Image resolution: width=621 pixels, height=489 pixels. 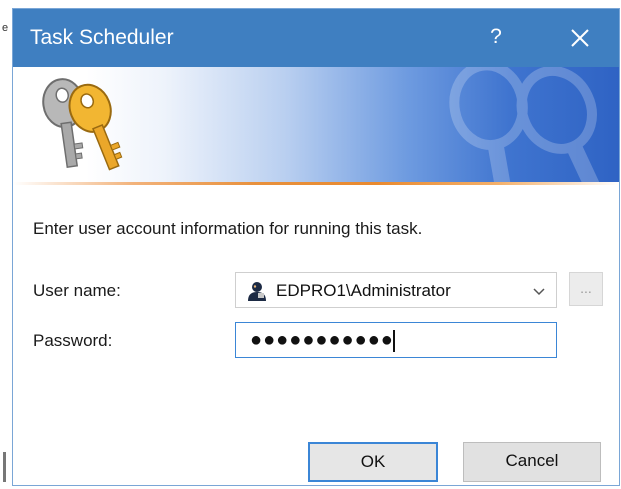 What do you see at coordinates (77, 290) in the screenshot?
I see `user-name-label: User name:` at bounding box center [77, 290].